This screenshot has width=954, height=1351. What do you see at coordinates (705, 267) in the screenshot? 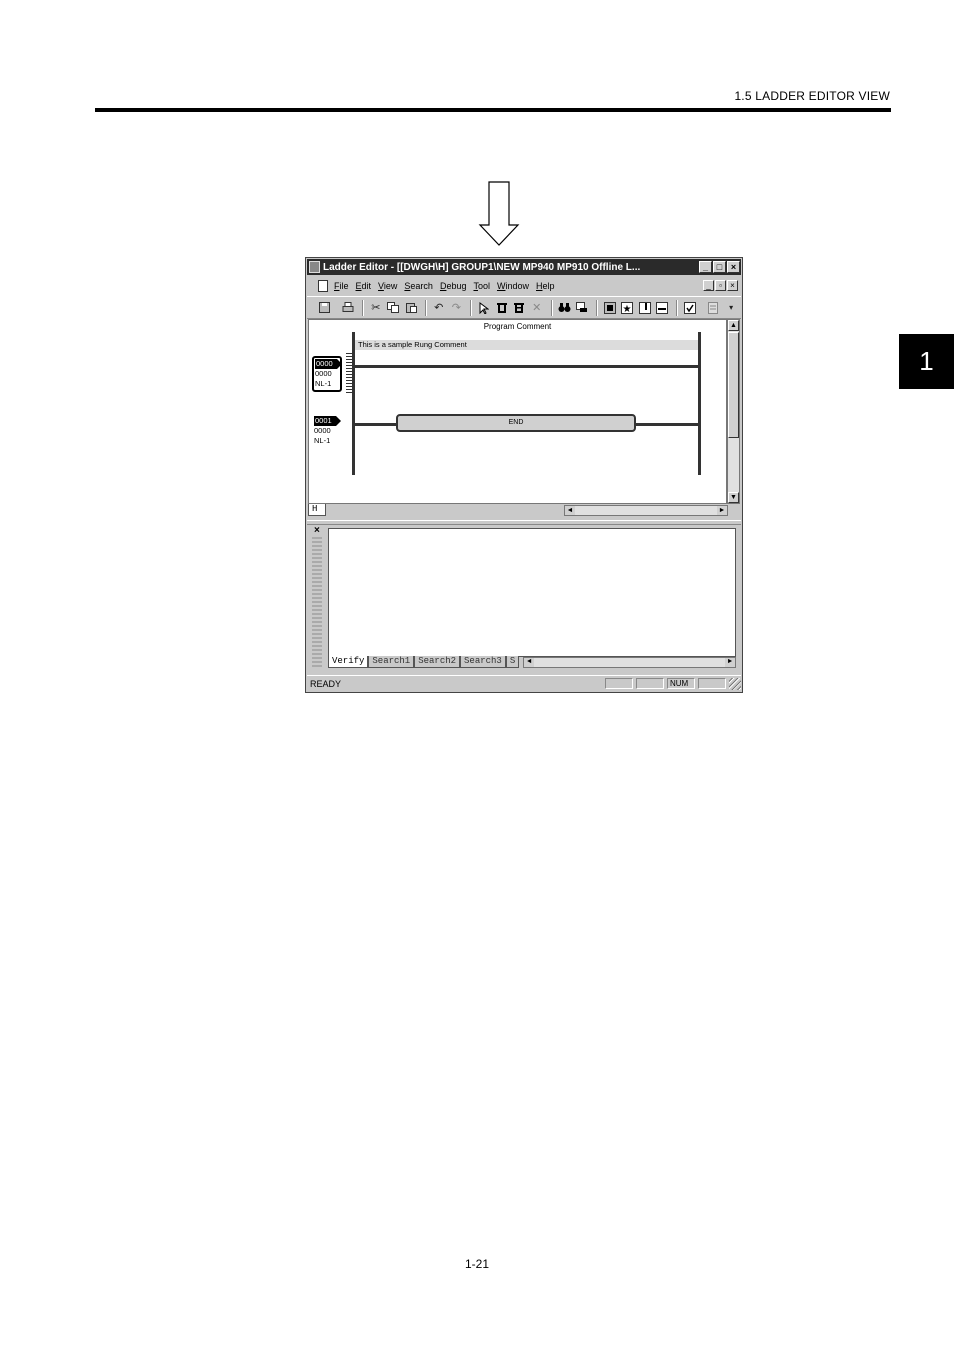
I see `minimize-button: _` at bounding box center [705, 267].